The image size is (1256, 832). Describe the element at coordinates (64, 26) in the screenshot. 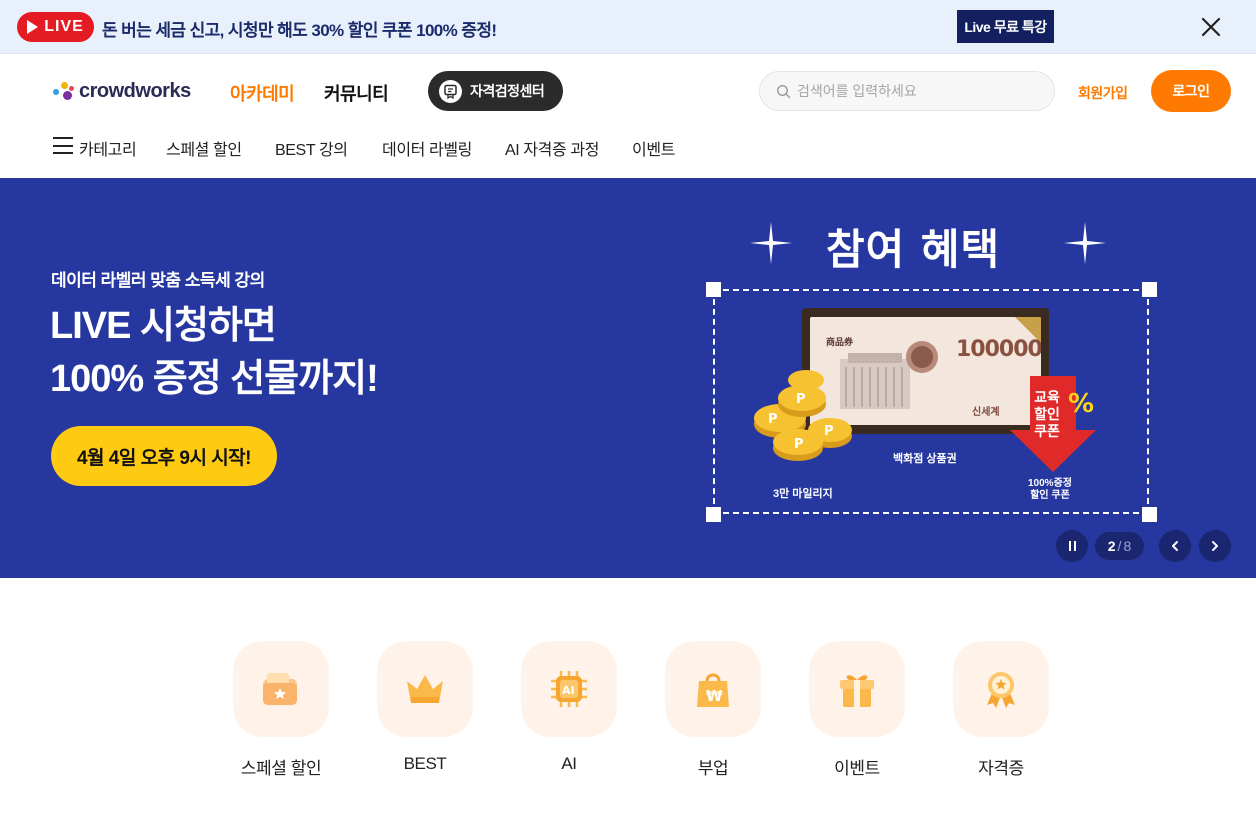

I see `live-label: LIVE` at that location.